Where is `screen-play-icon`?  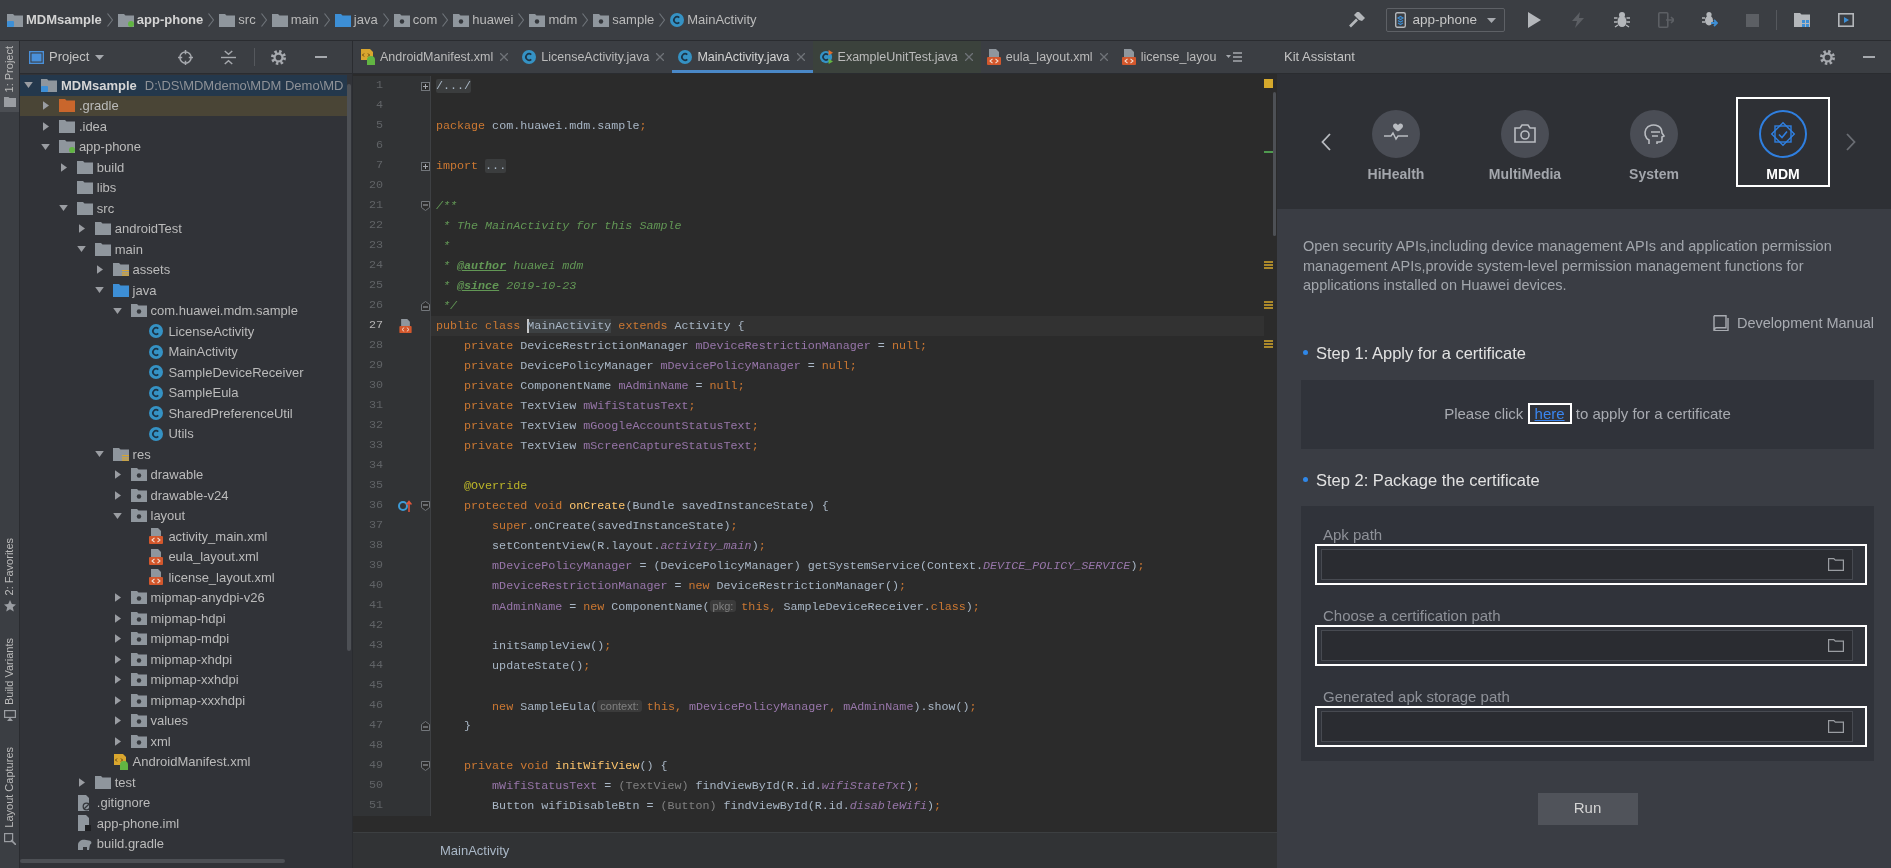
screen-play-icon is located at coordinates (1846, 20).